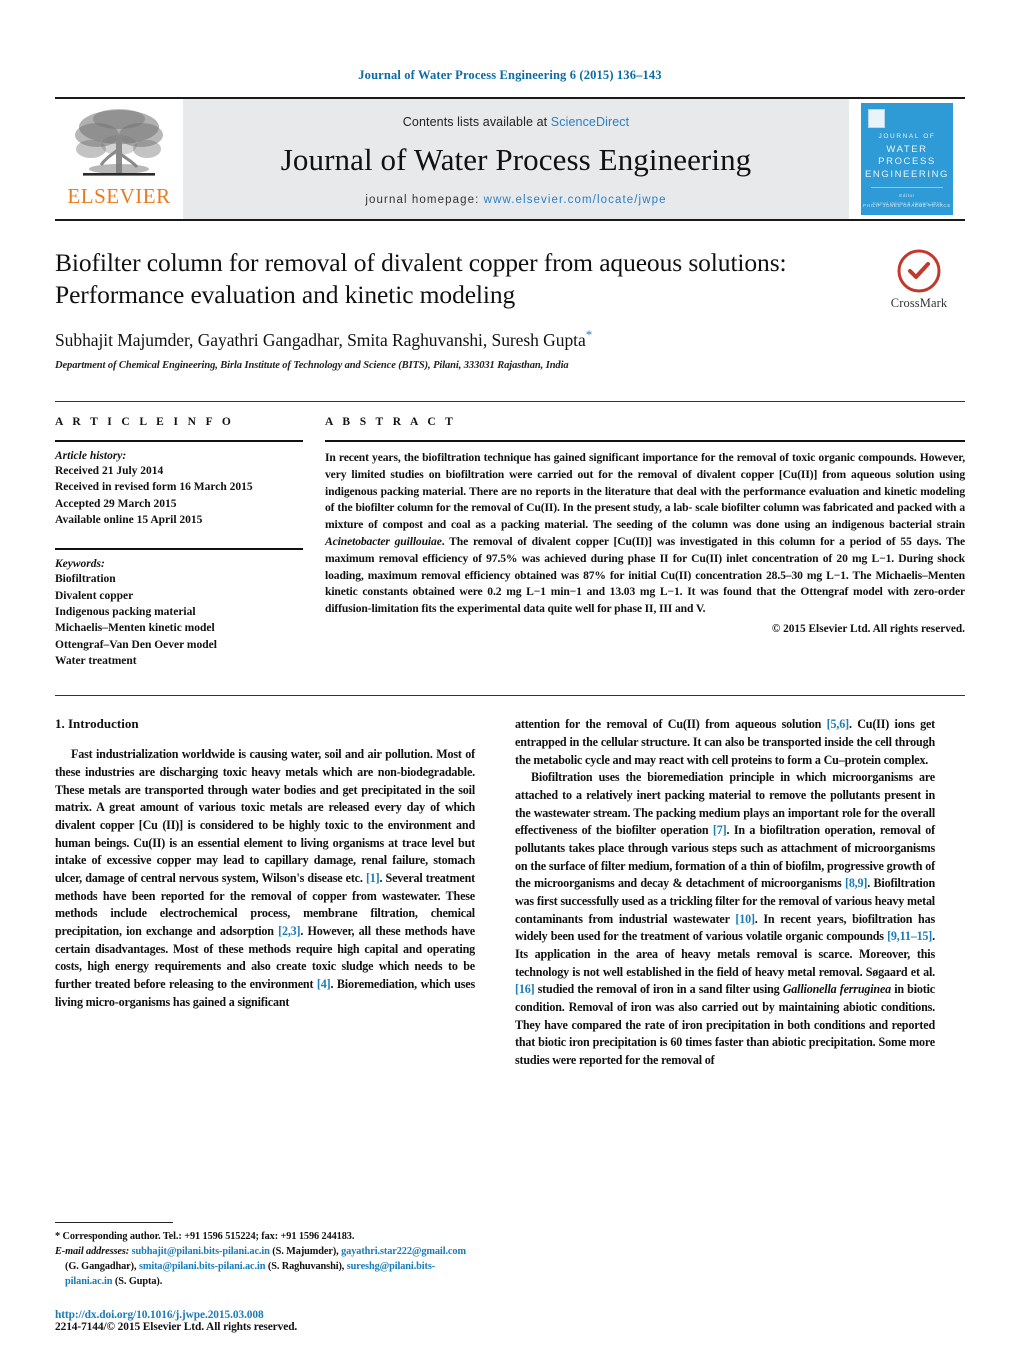 This screenshot has height=1351, width=1020. Describe the element at coordinates (510, 220) in the screenshot. I see `masthead-bottom-rule` at that location.